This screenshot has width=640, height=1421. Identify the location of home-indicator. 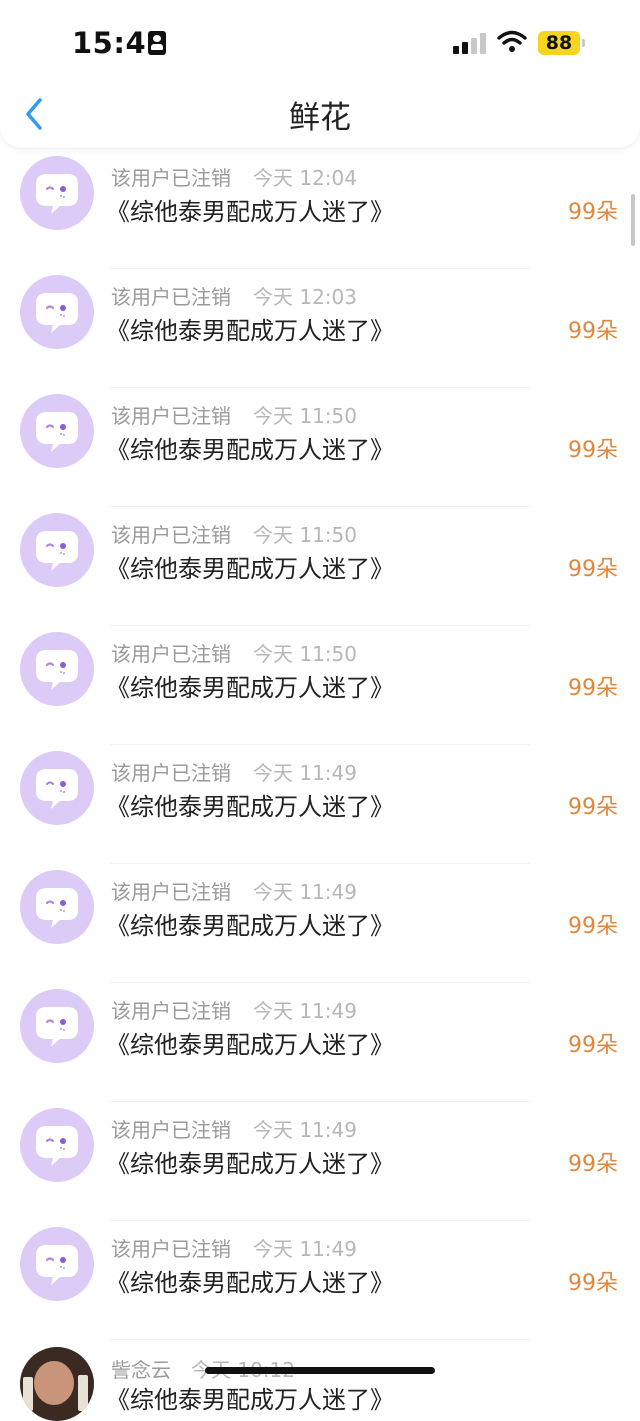
(320, 1370).